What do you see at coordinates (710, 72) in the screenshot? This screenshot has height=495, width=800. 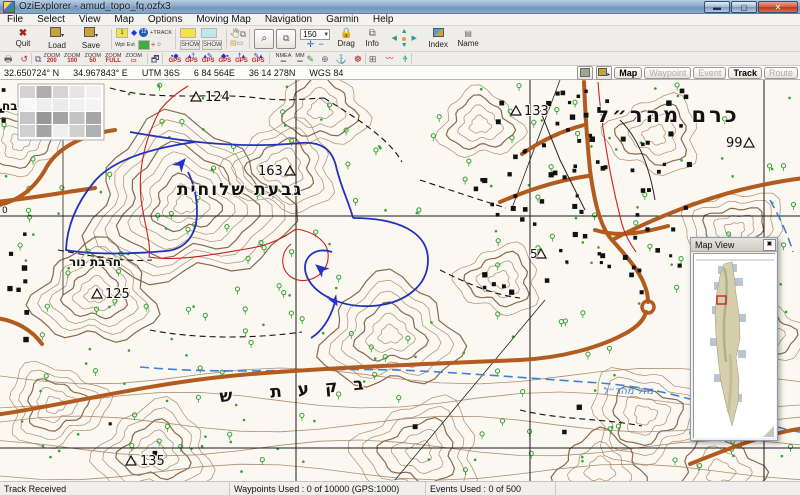 I see `mode-event-button: Event` at bounding box center [710, 72].